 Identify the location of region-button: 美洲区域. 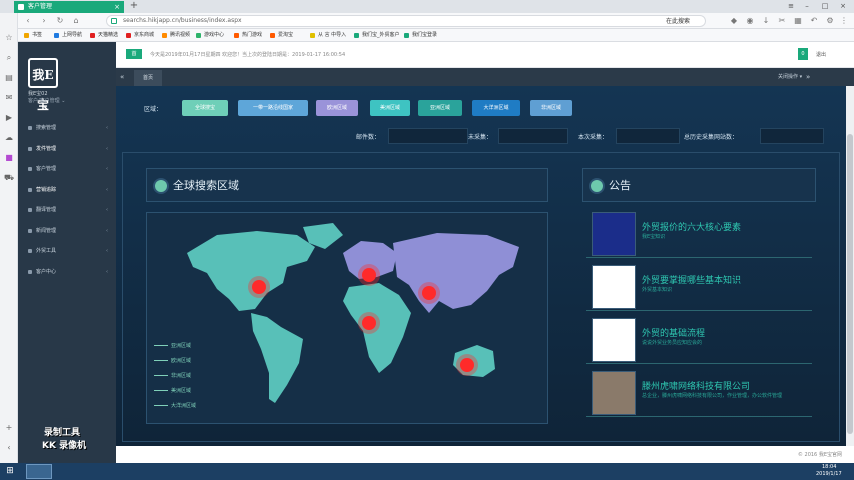
(390, 108).